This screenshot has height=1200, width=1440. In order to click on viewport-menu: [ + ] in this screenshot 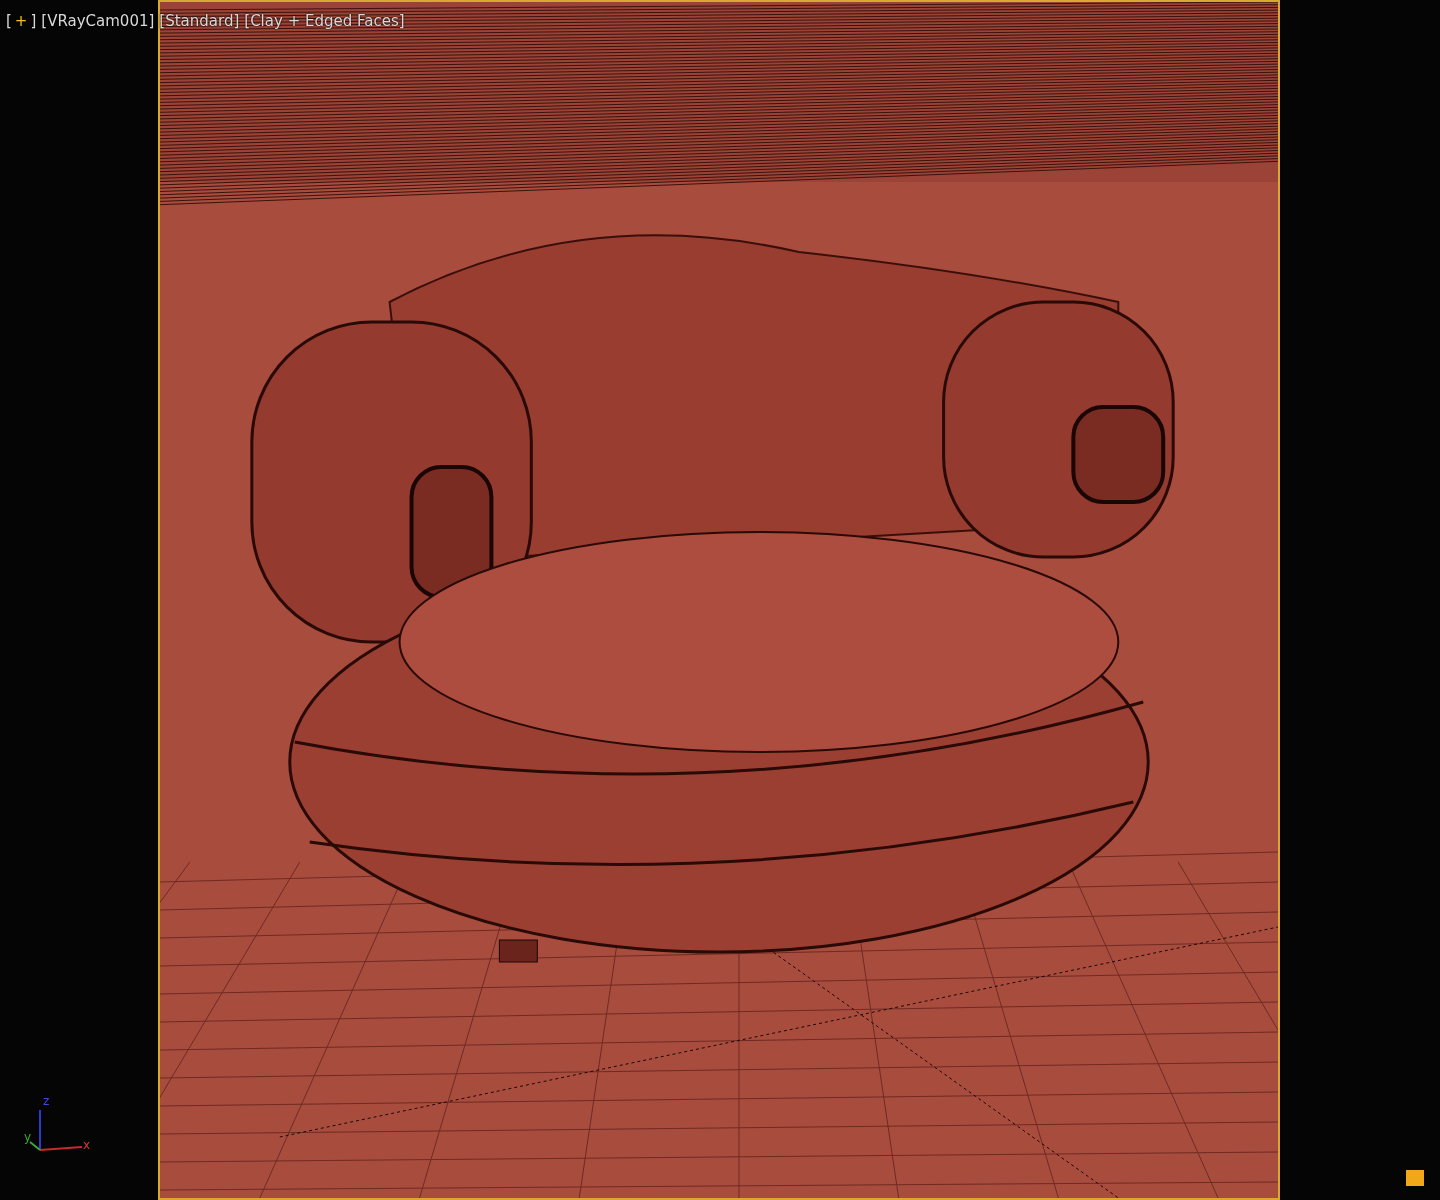, I will do `click(21, 21)`.